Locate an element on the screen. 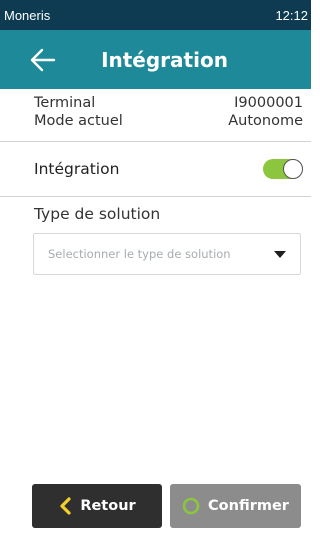 This screenshot has width=320, height=541. caret-down-icon is located at coordinates (280, 254).